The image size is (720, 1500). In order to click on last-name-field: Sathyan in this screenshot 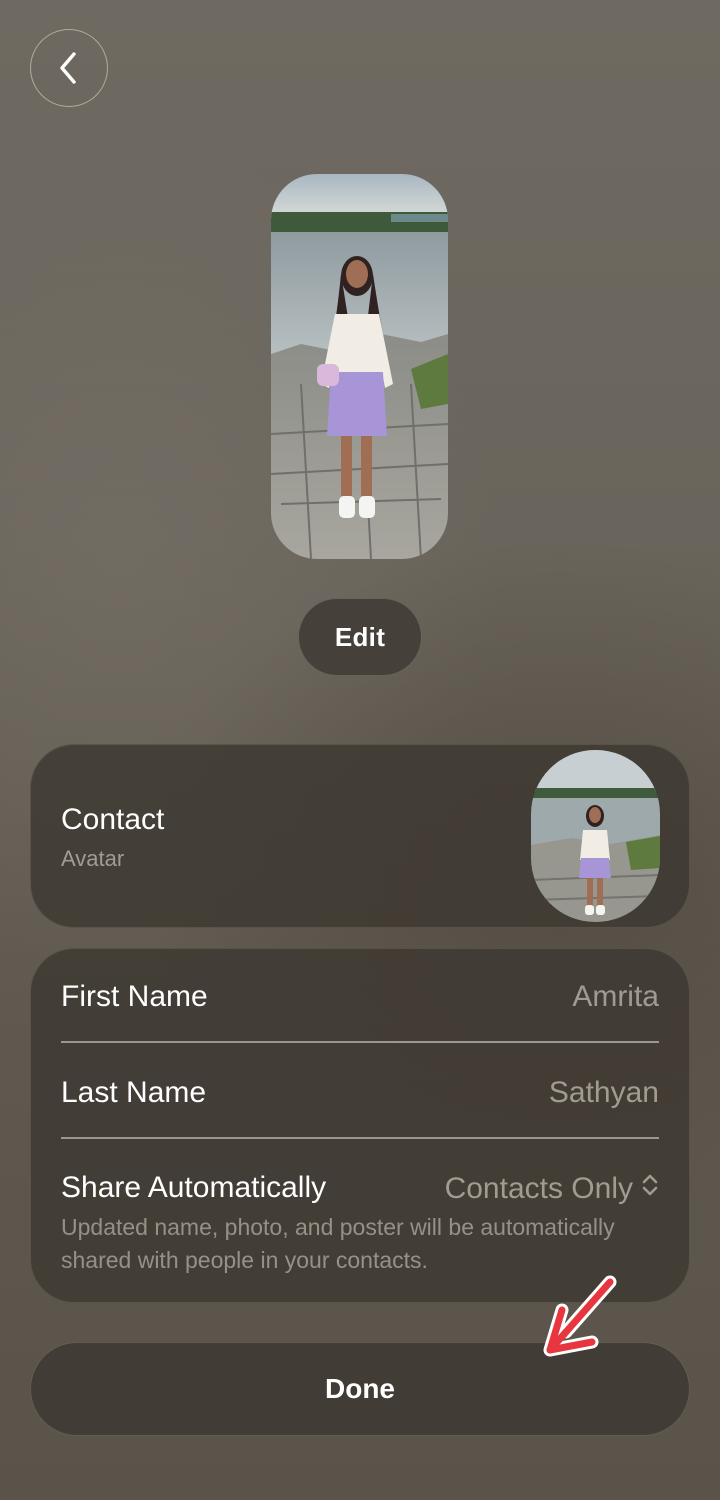, I will do `click(604, 1093)`.